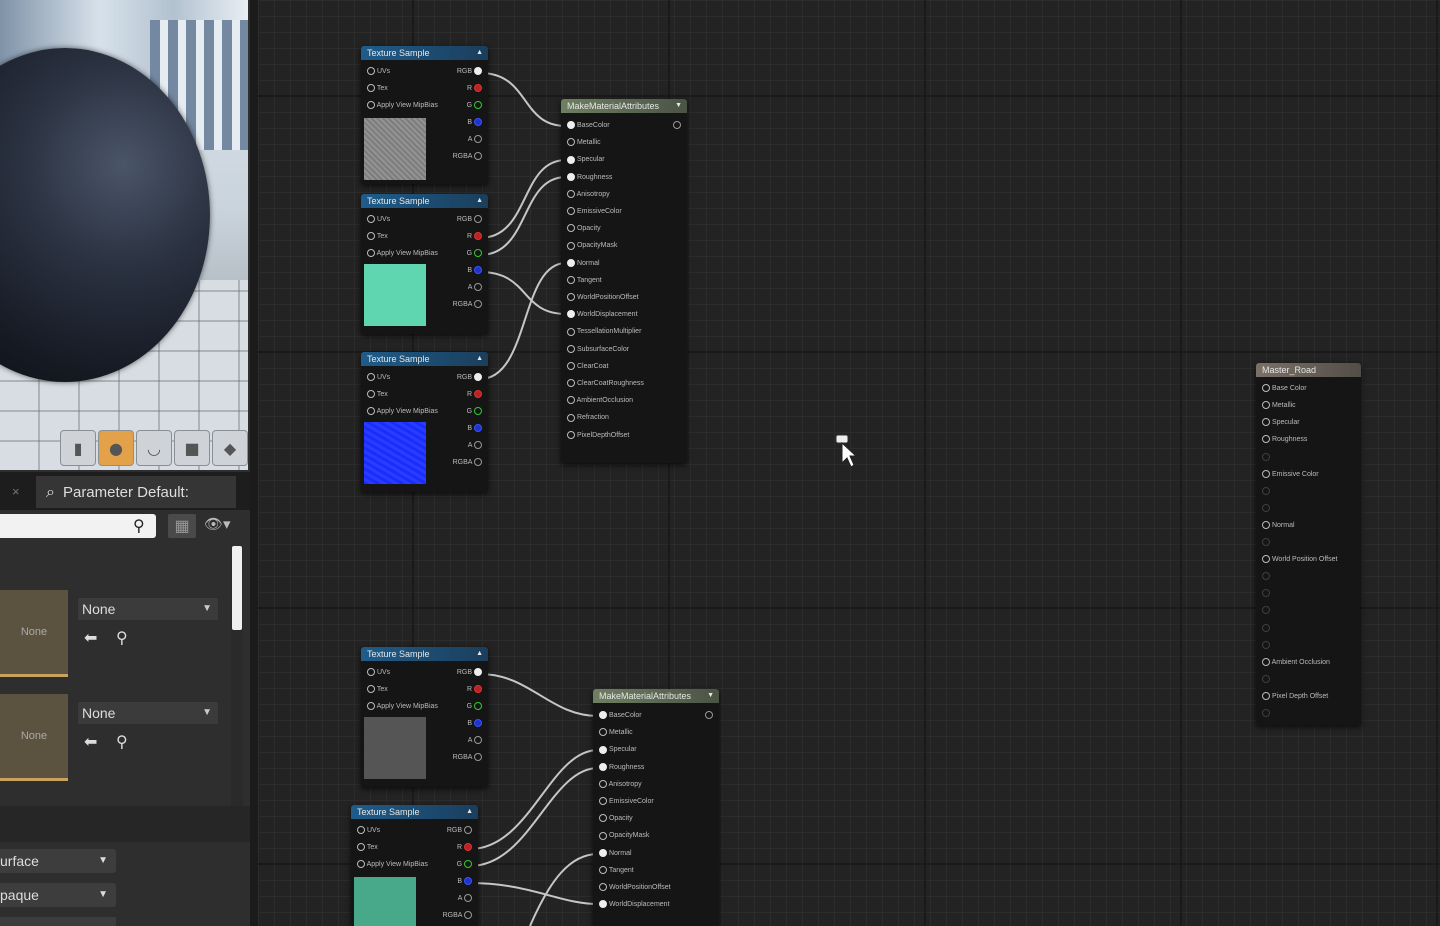 The width and height of the screenshot is (1440, 926). Describe the element at coordinates (58, 861) in the screenshot. I see `material-domain-dropdown: urface ▼` at that location.